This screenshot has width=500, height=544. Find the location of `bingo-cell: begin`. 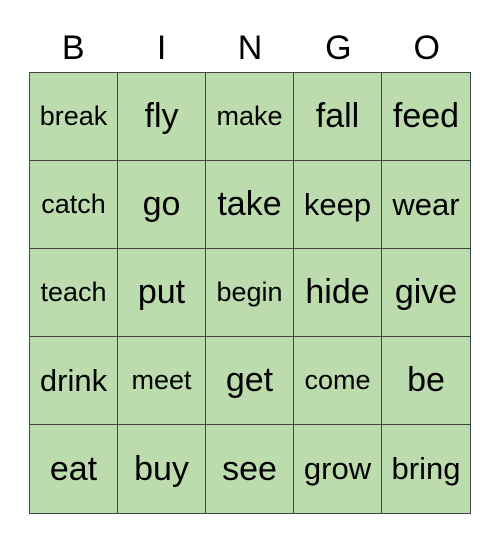

bingo-cell: begin is located at coordinates (250, 293).